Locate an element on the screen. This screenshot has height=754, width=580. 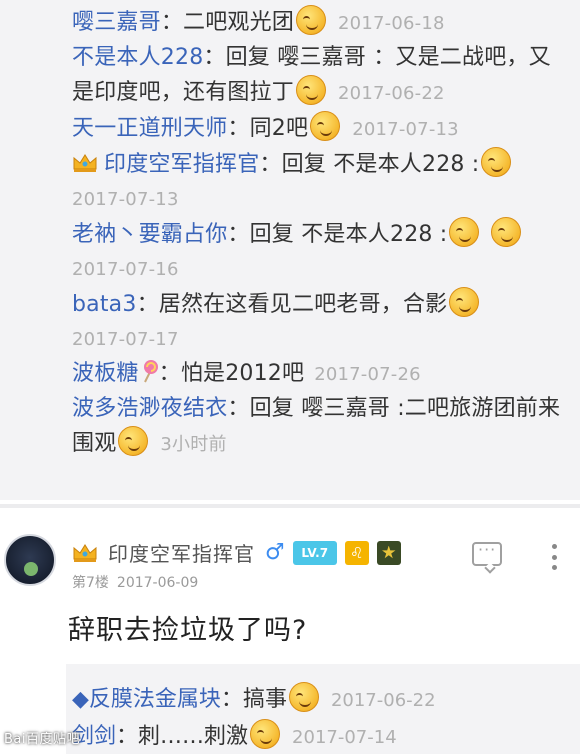
reply-author: bata3 is located at coordinates (104, 304).